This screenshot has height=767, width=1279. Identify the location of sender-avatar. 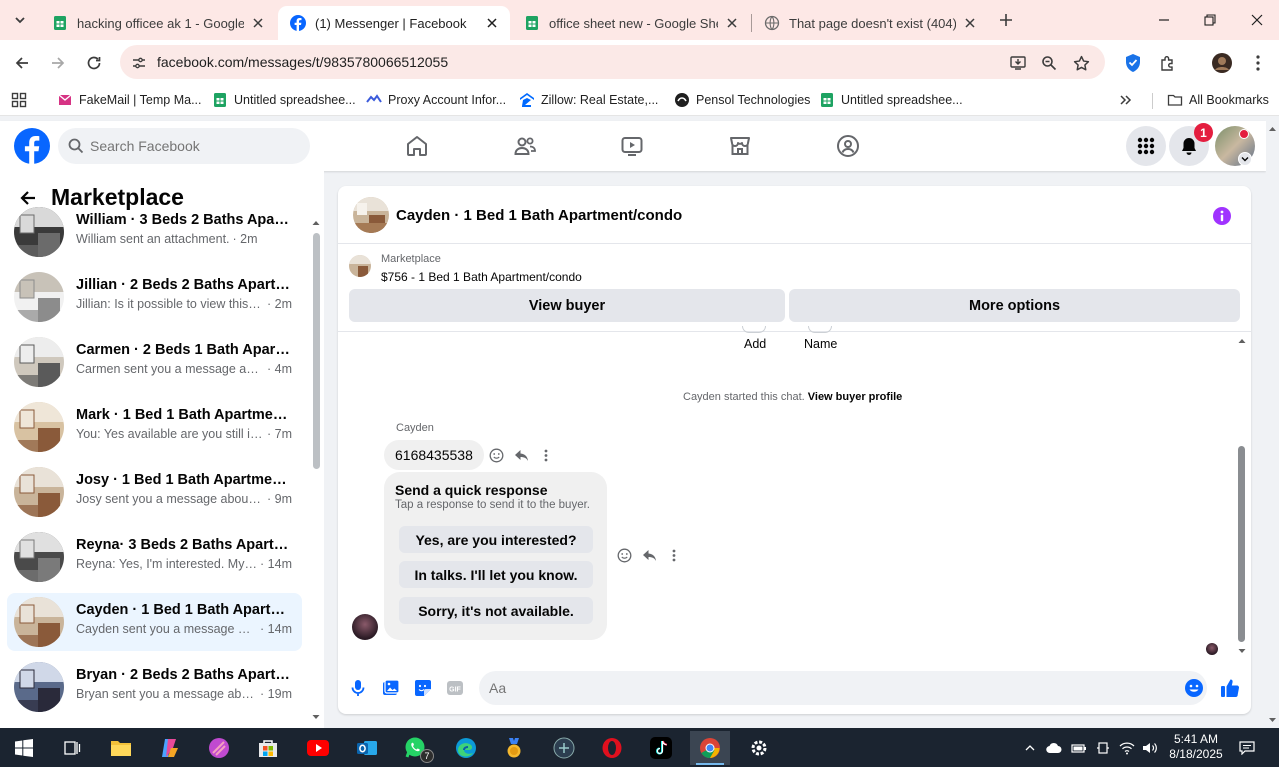
(365, 627).